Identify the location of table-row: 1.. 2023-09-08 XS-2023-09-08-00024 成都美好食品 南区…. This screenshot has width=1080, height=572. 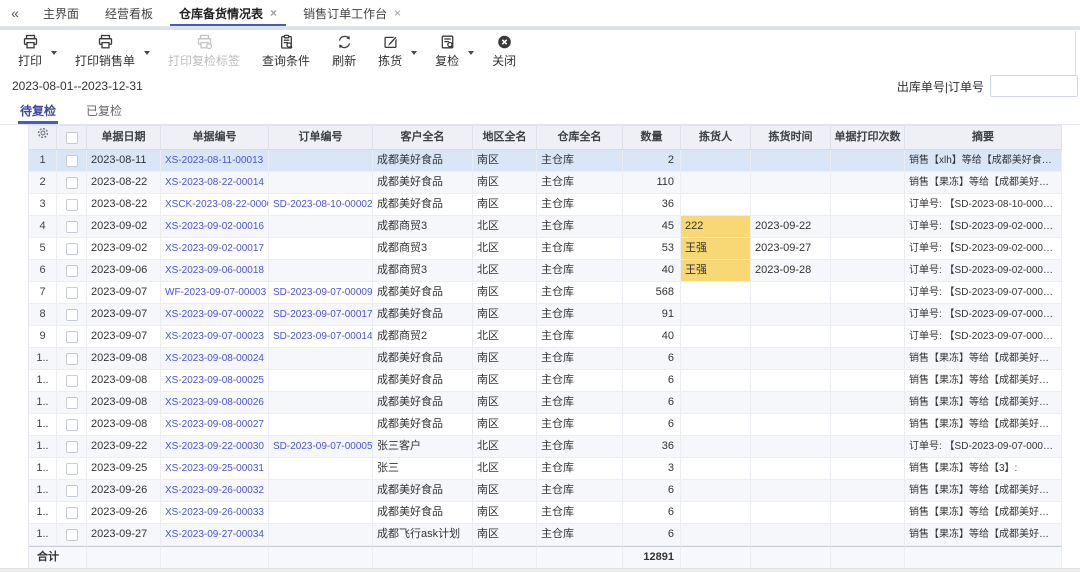
(545, 359).